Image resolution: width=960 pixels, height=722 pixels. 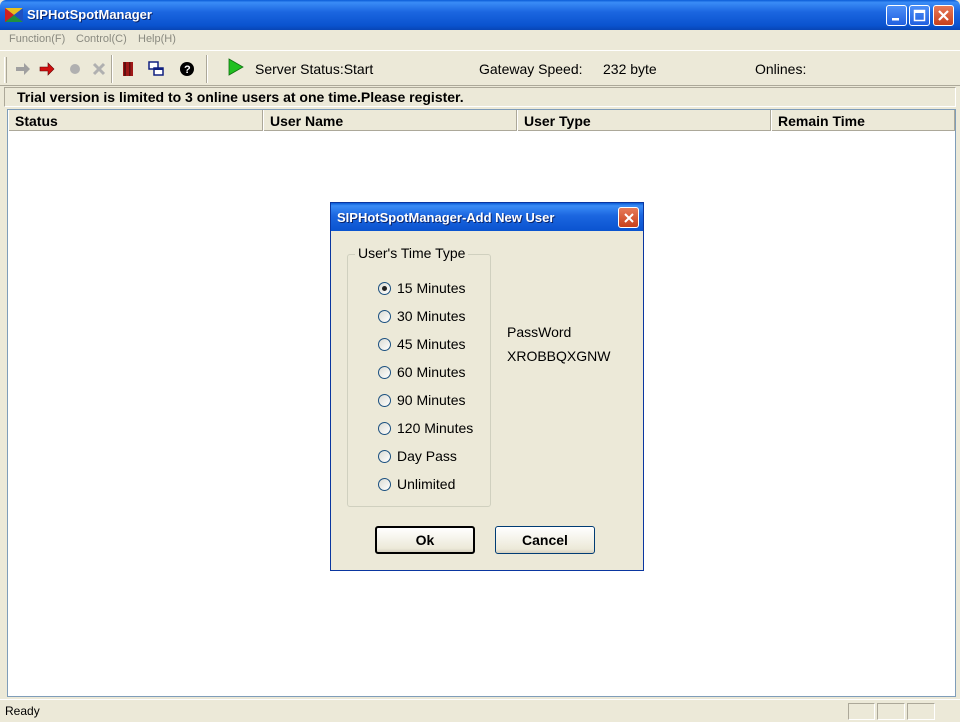 I want to click on radio-60-minutes: 60 Minutes, so click(x=421, y=372).